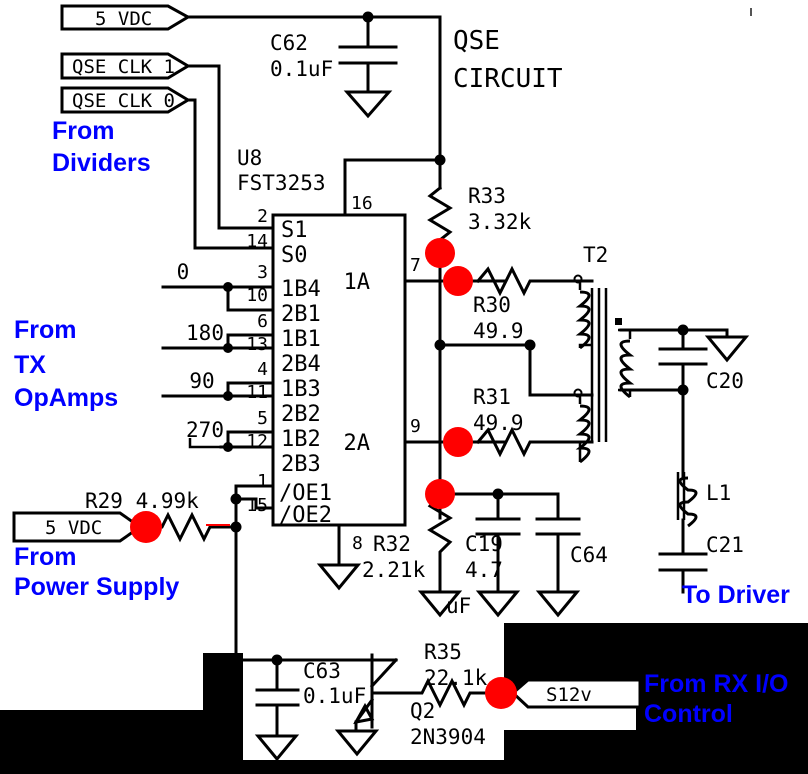 This screenshot has width=808, height=774. I want to click on annotation-from-tx-line2: TX, so click(30, 365).